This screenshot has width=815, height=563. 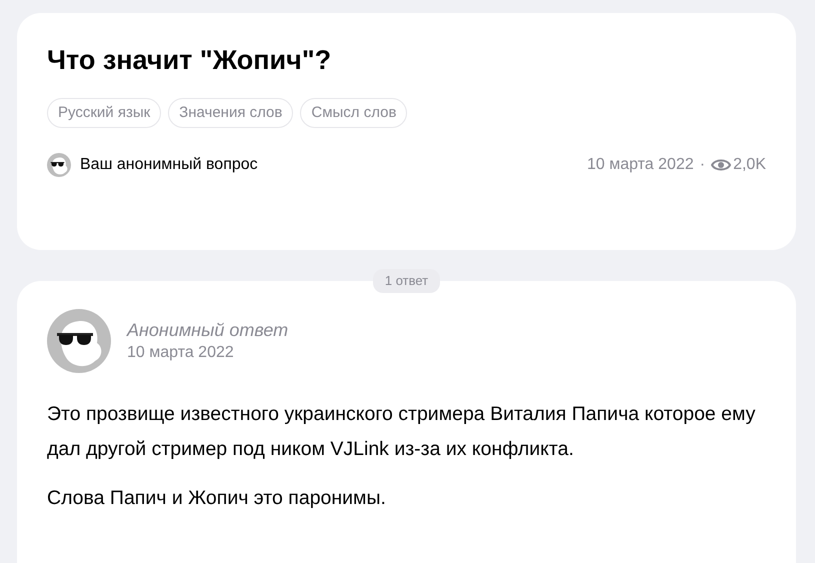 I want to click on answer-paragraph: Это прозвище известного украинского стримера Виталия Папича которое ему дал другой стример под ником VJLink из-за их конфликта., so click(x=401, y=432).